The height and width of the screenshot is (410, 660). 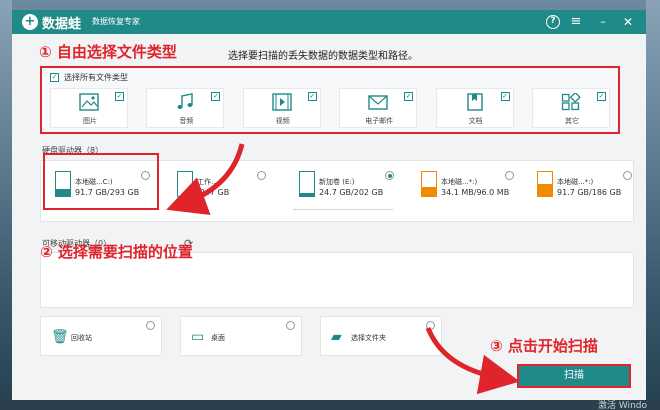 I want to click on instruction-hint: 选择要扫描的丢失数据的数据类型和路径。, so click(x=323, y=56).